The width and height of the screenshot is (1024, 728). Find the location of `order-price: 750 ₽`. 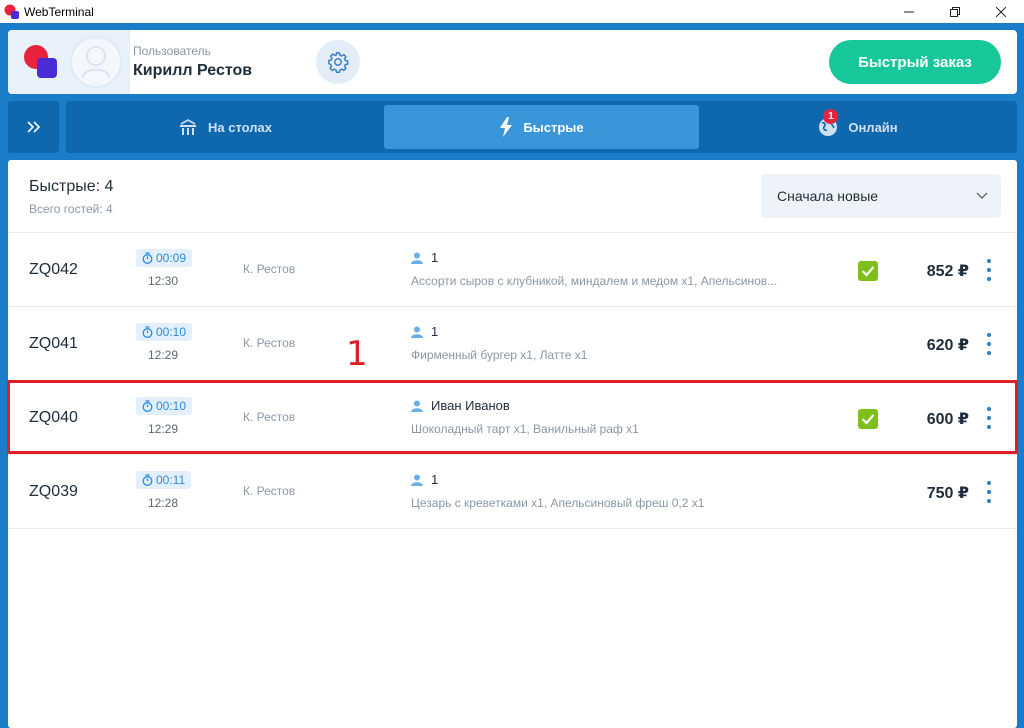

order-price: 750 ₽ is located at coordinates (947, 493).